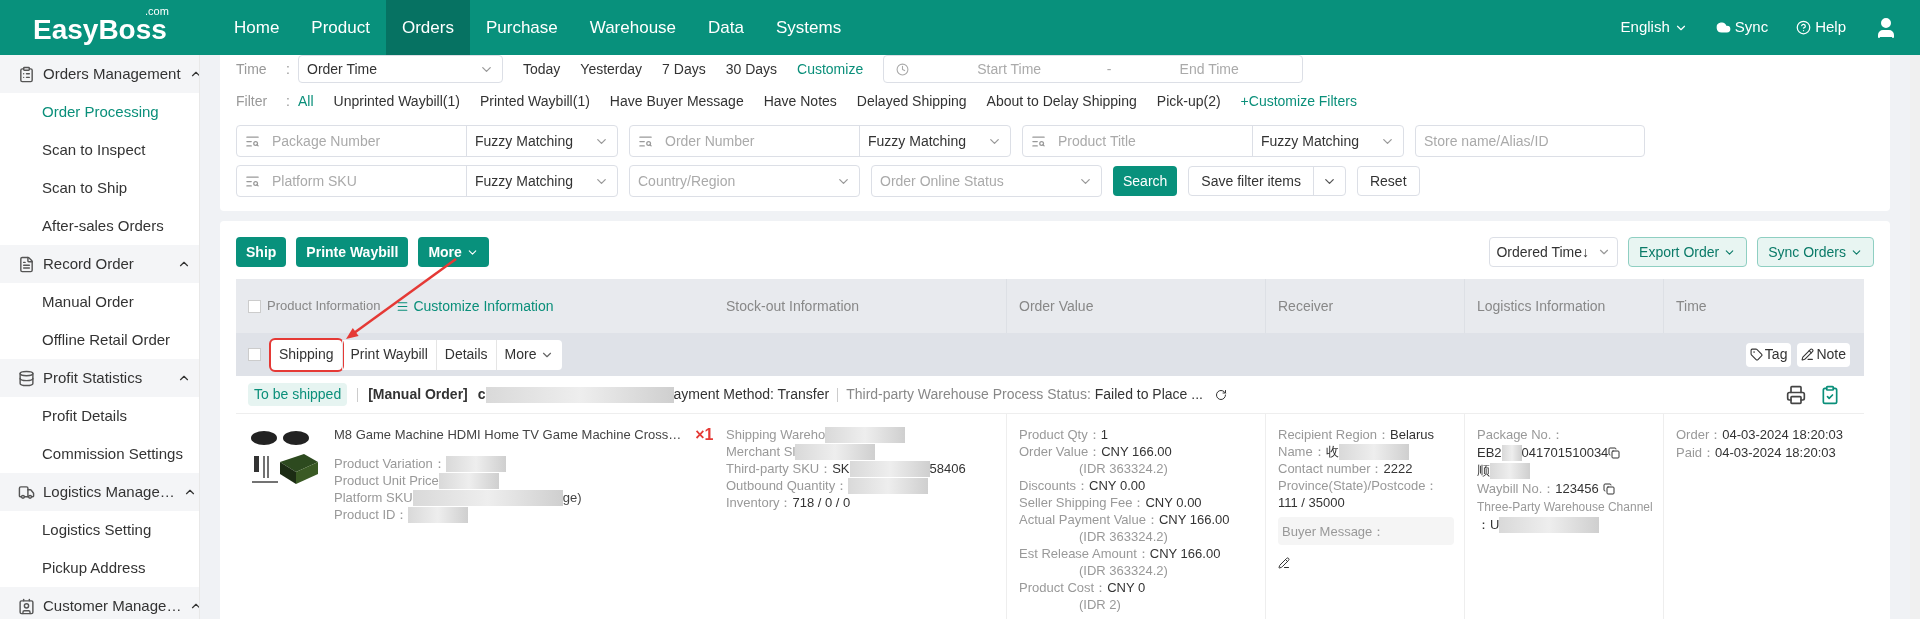  I want to click on detail-value: ge), so click(572, 497).